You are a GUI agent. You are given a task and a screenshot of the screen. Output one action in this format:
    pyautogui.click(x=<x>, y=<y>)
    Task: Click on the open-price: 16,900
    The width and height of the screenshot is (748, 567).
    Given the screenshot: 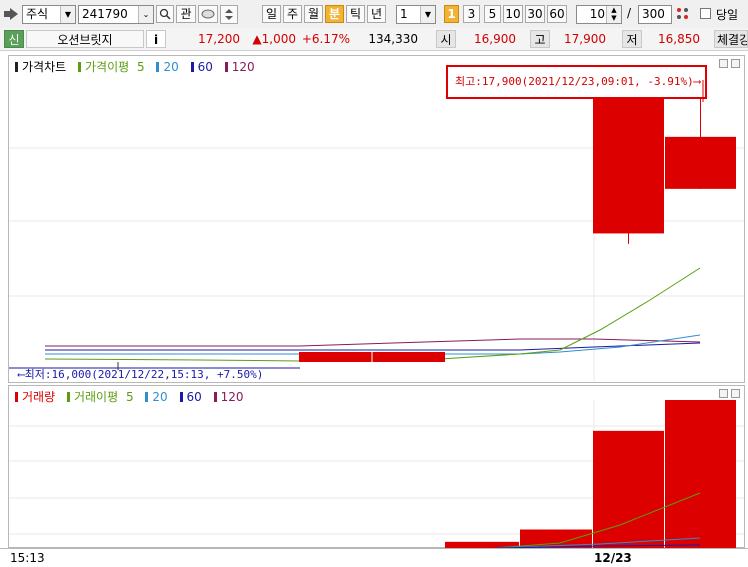 What is the action you would take?
    pyautogui.click(x=495, y=39)
    